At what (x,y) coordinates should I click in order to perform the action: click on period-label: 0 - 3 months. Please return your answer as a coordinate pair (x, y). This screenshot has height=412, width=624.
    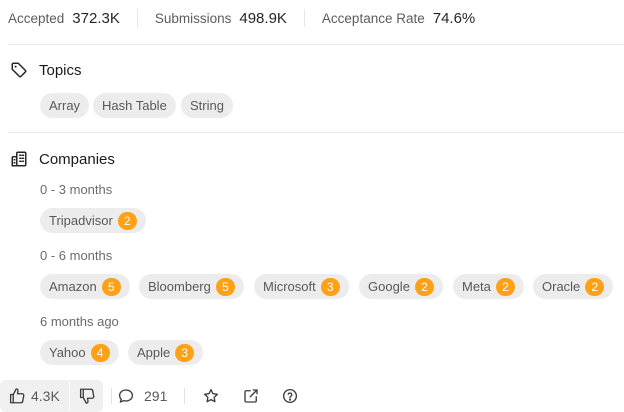
    Looking at the image, I should click on (76, 189).